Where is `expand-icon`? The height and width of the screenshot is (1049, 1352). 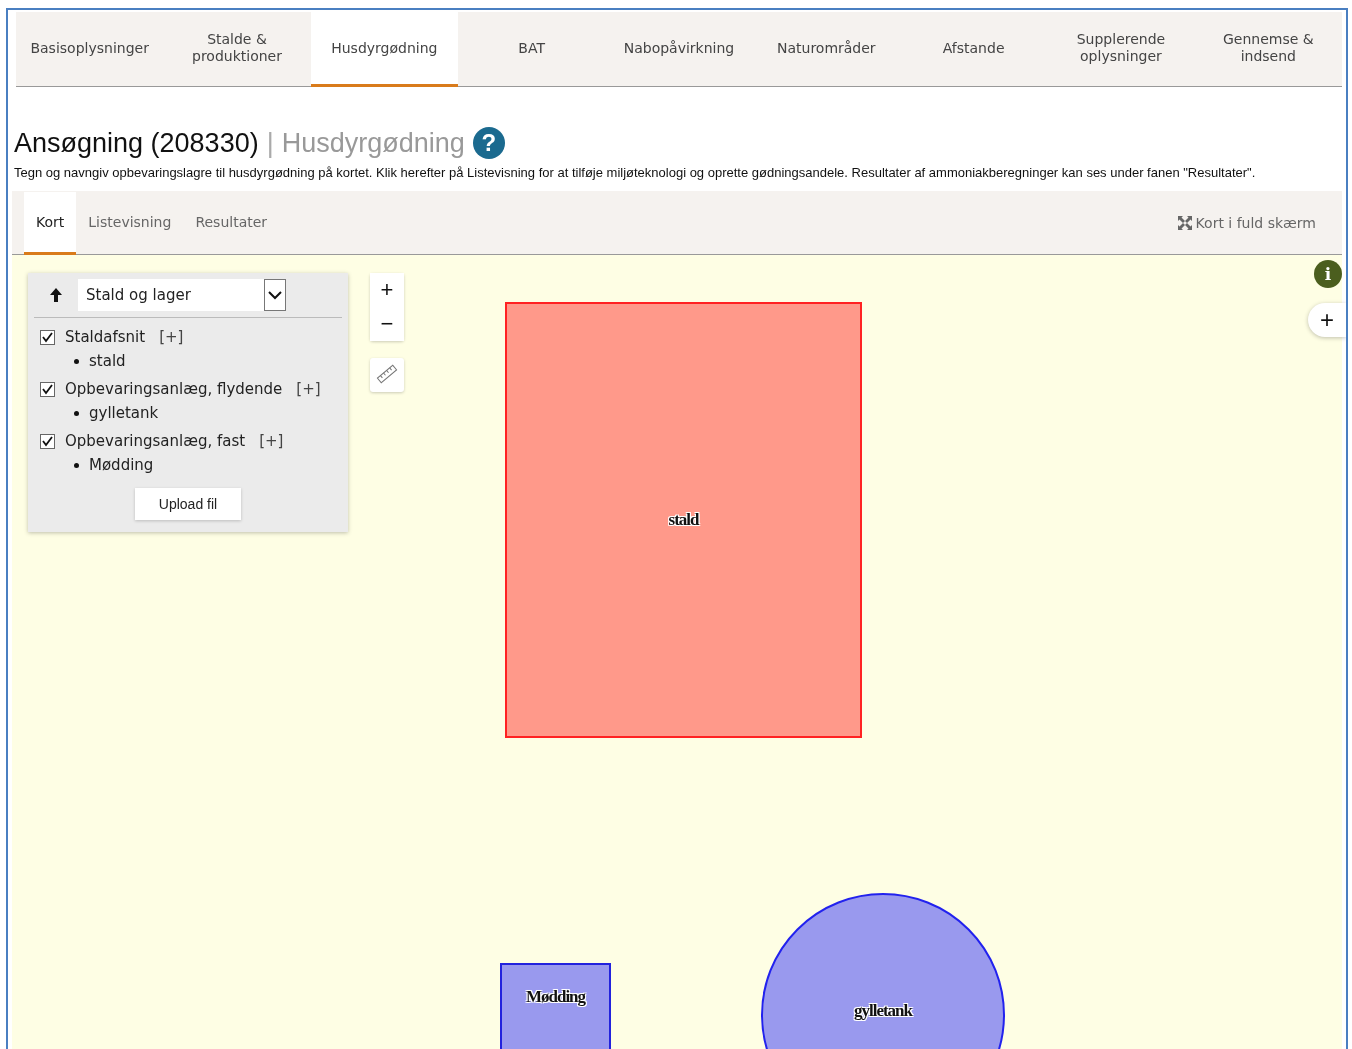 expand-icon is located at coordinates (1184, 222).